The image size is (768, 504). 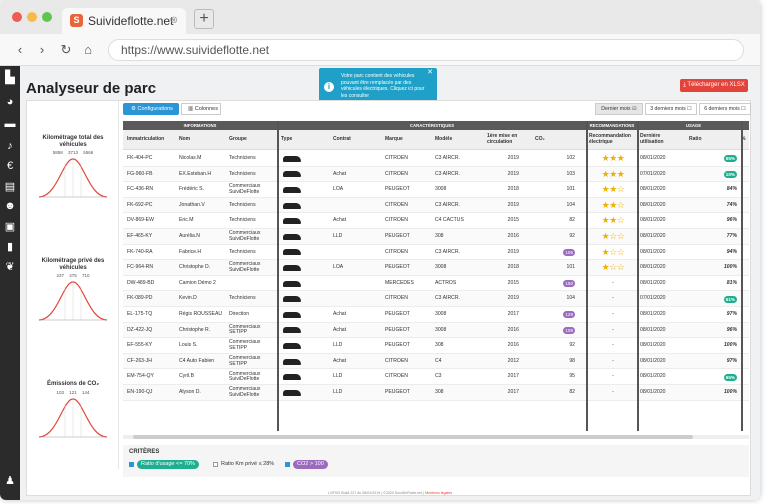 I want to click on cell-nom: Fabrice.H, so click(x=190, y=251).